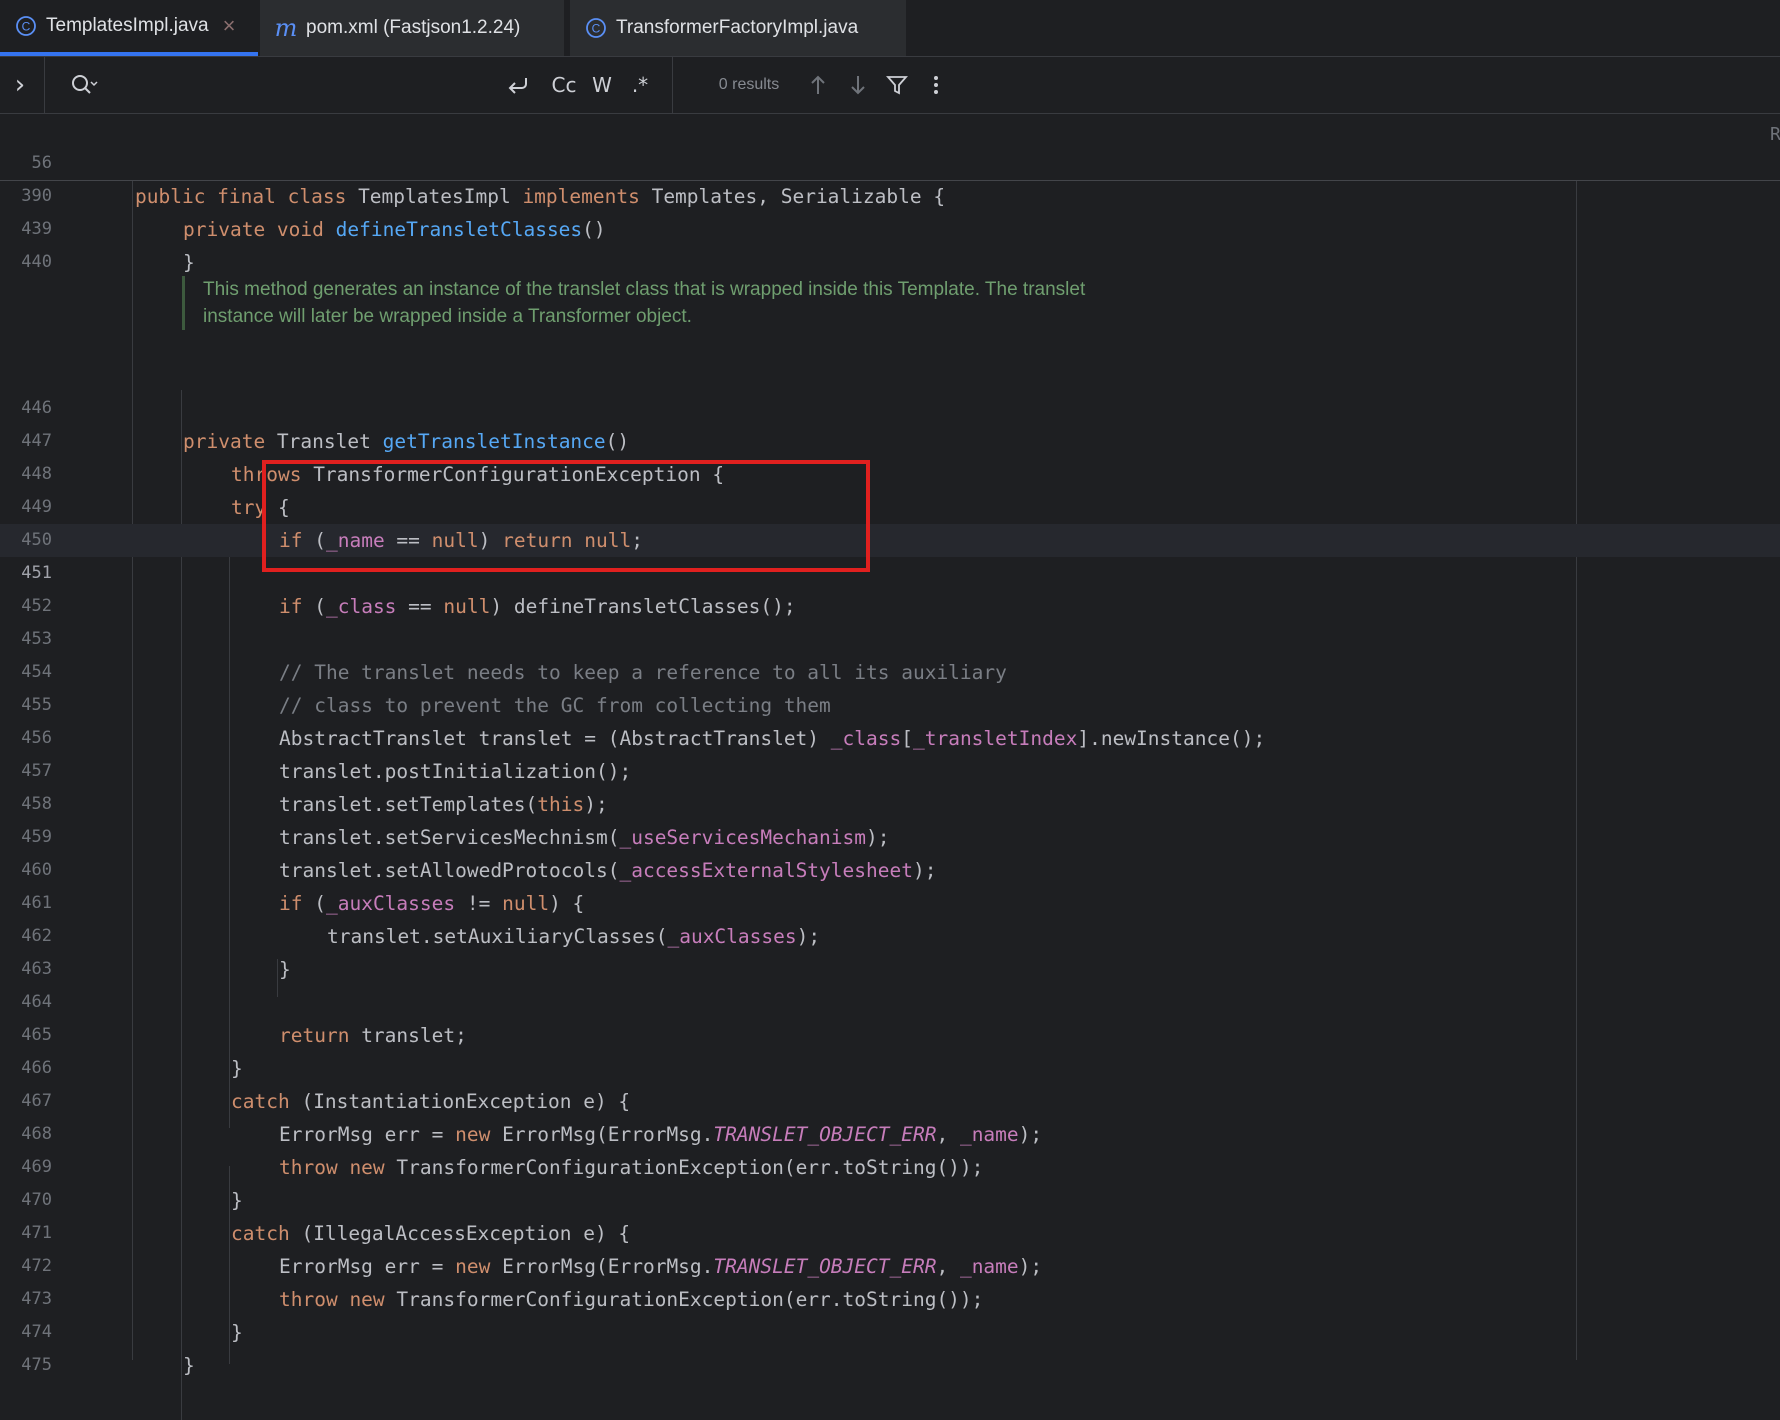 The width and height of the screenshot is (1780, 1420). I want to click on code-line: 462 }, so click(890, 934).